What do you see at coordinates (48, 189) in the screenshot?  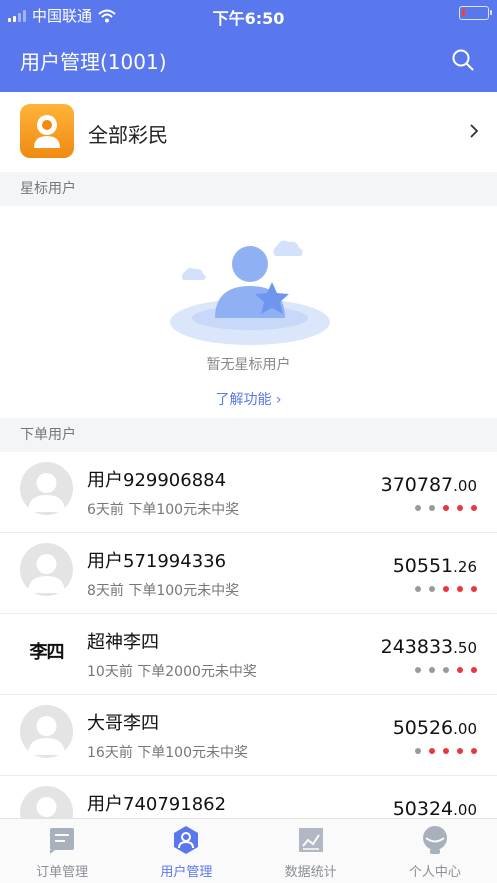 I see `starred-section-header: 星标用户` at bounding box center [48, 189].